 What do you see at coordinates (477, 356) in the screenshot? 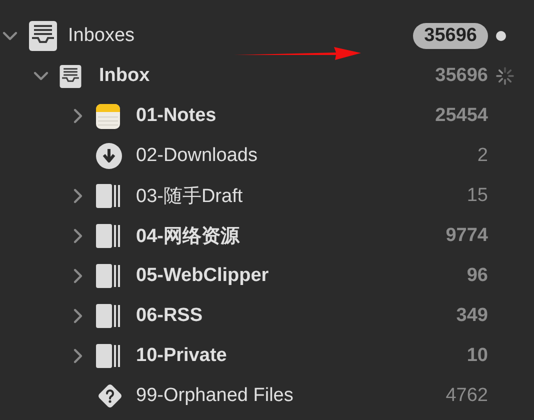
I see `item-count: 10` at bounding box center [477, 356].